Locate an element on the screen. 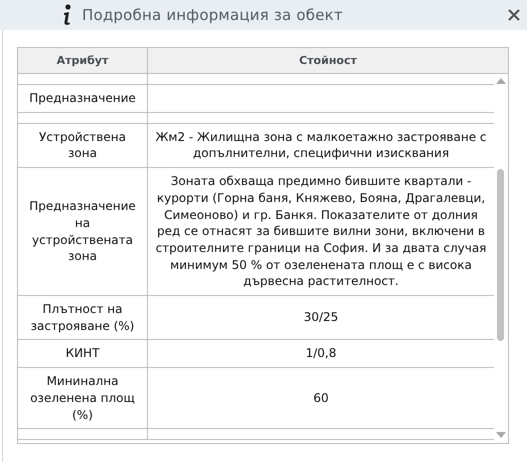  window-title: Подробна информация за обект is located at coordinates (213, 15).